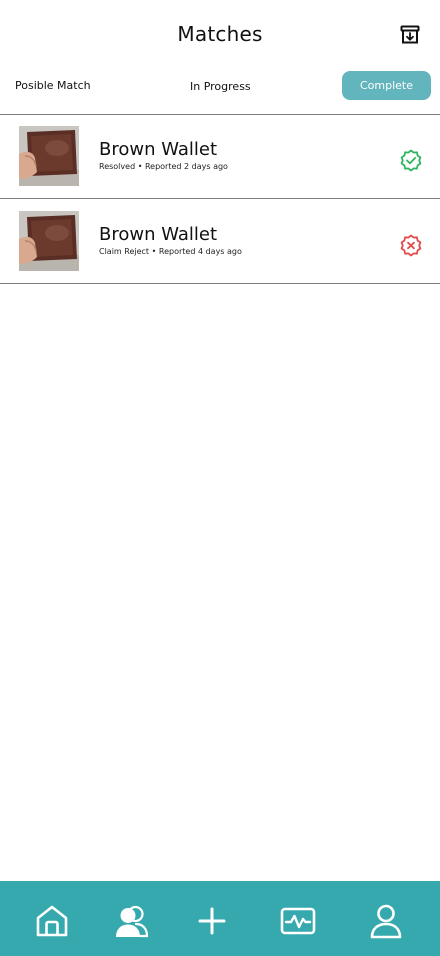 The image size is (440, 956). I want to click on page-title: Matches, so click(220, 34).